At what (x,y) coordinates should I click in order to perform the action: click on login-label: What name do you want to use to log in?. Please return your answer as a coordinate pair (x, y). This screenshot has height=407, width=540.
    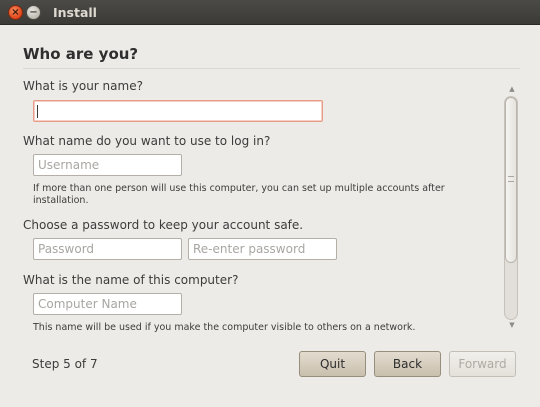
    Looking at the image, I should click on (147, 141).